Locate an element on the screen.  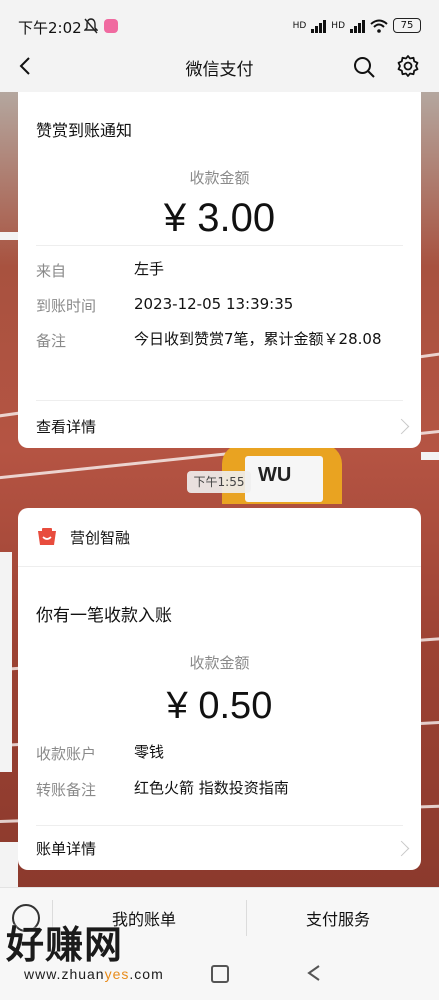
home-square-icon is located at coordinates (220, 974).